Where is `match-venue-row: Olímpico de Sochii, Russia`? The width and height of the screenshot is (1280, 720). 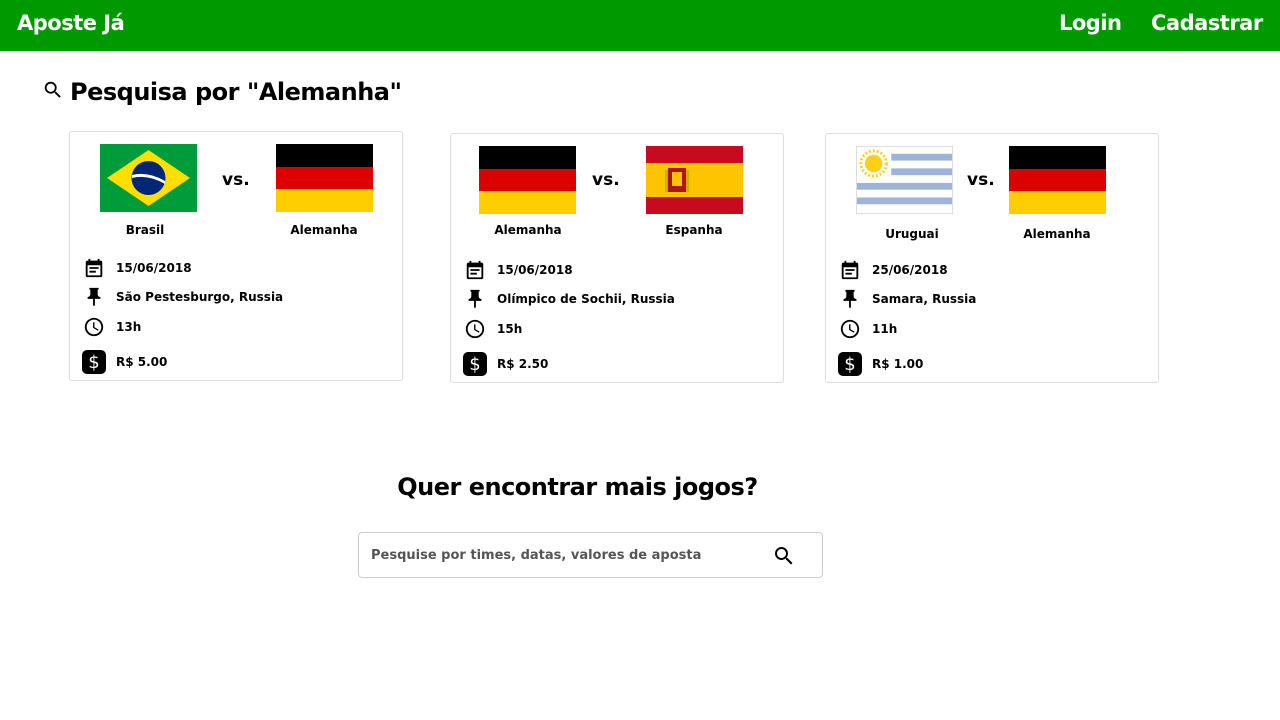
match-venue-row: Olímpico de Sochii, Russia is located at coordinates (569, 299).